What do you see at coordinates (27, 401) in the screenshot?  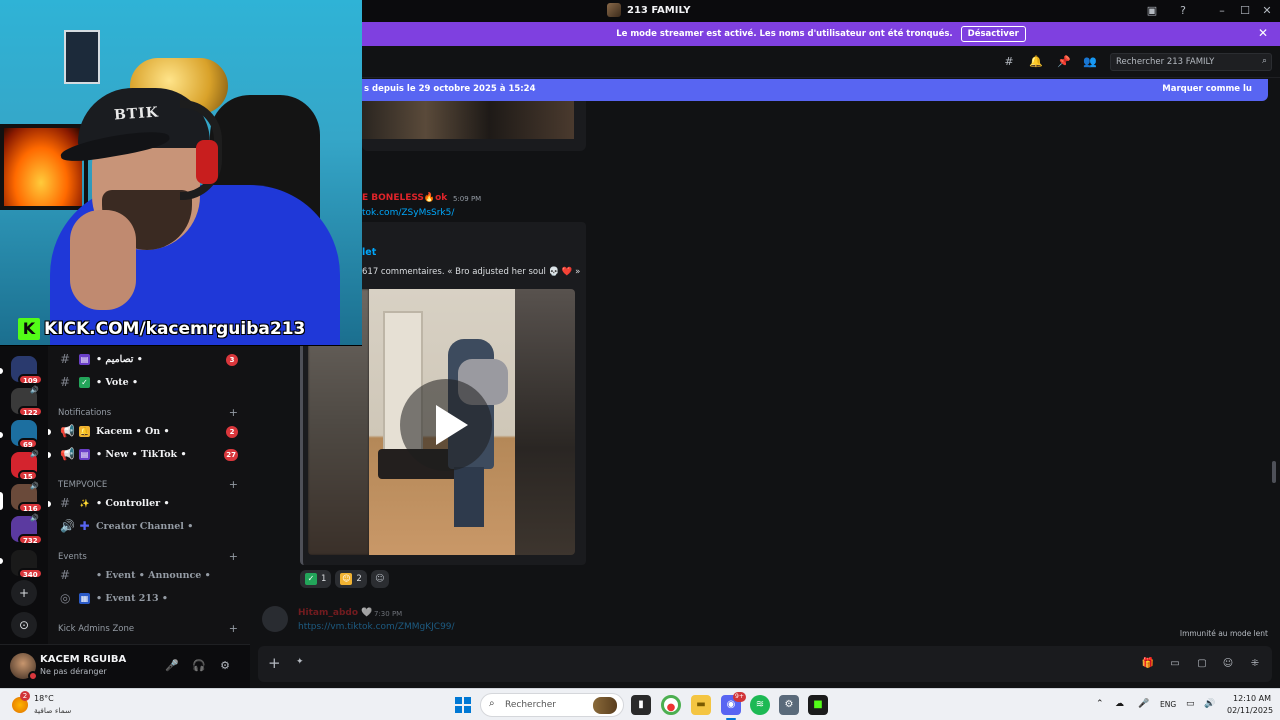 I see `server-icon: 🔊 122` at bounding box center [27, 401].